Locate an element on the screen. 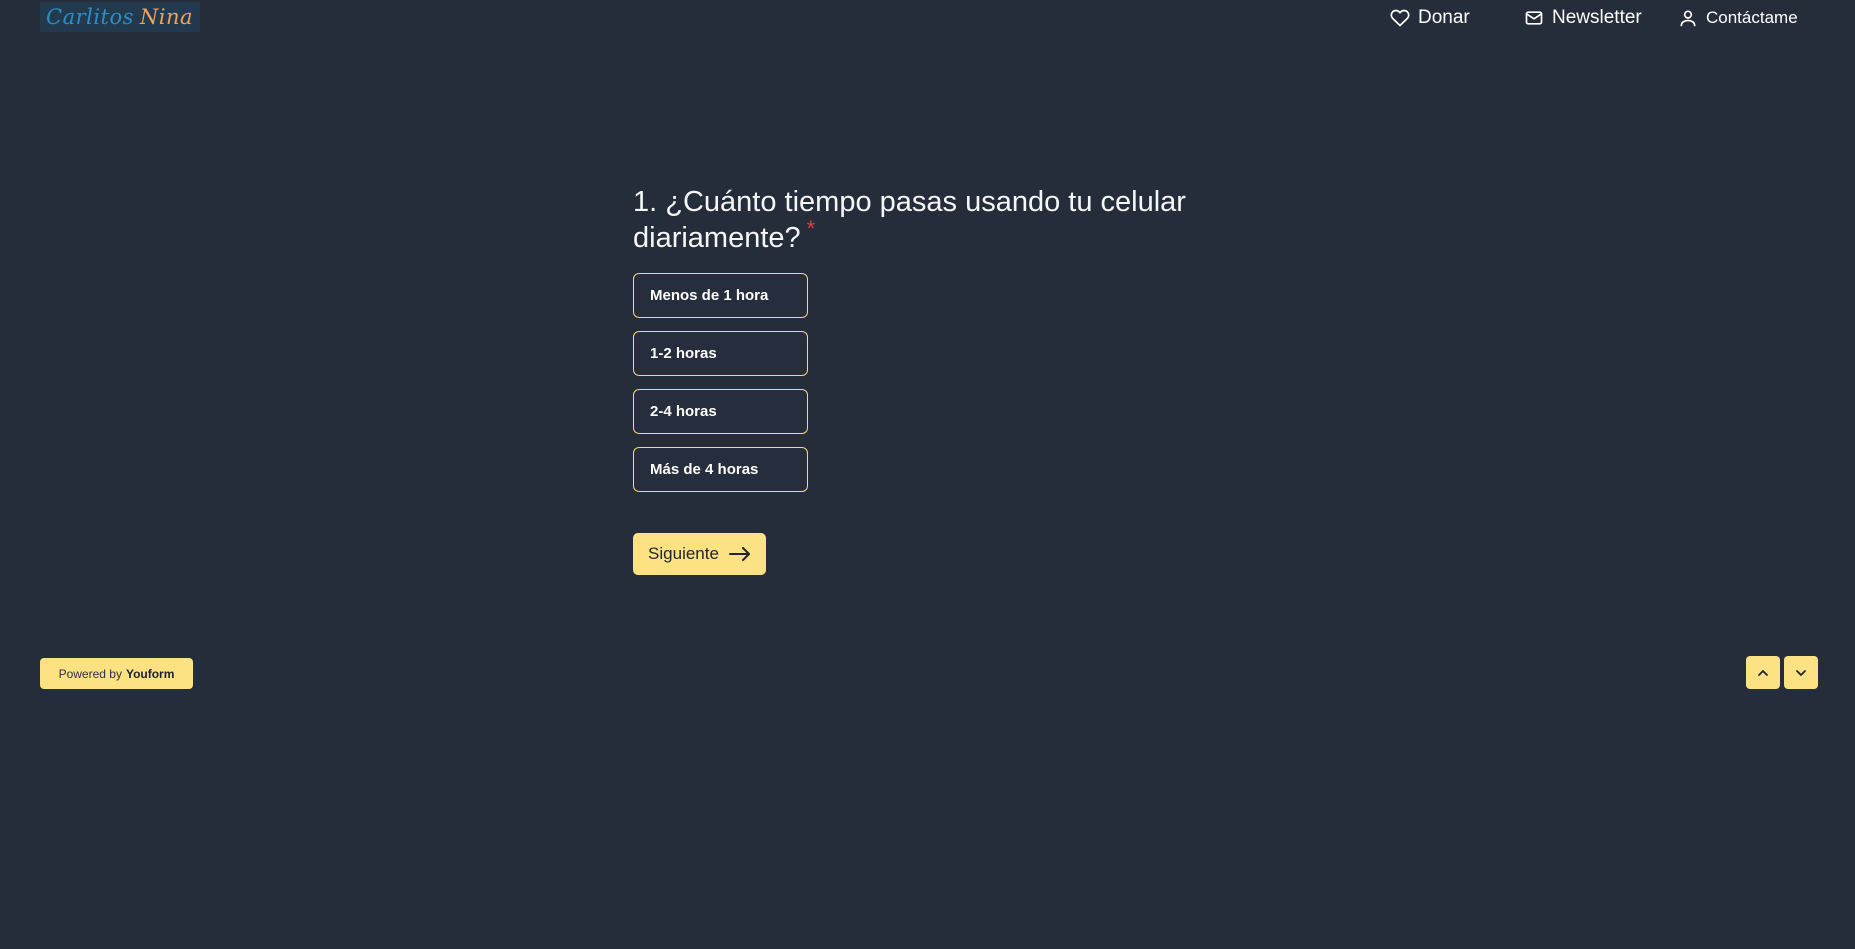 The image size is (1855, 949). logo-last-name: Nina is located at coordinates (166, 17).